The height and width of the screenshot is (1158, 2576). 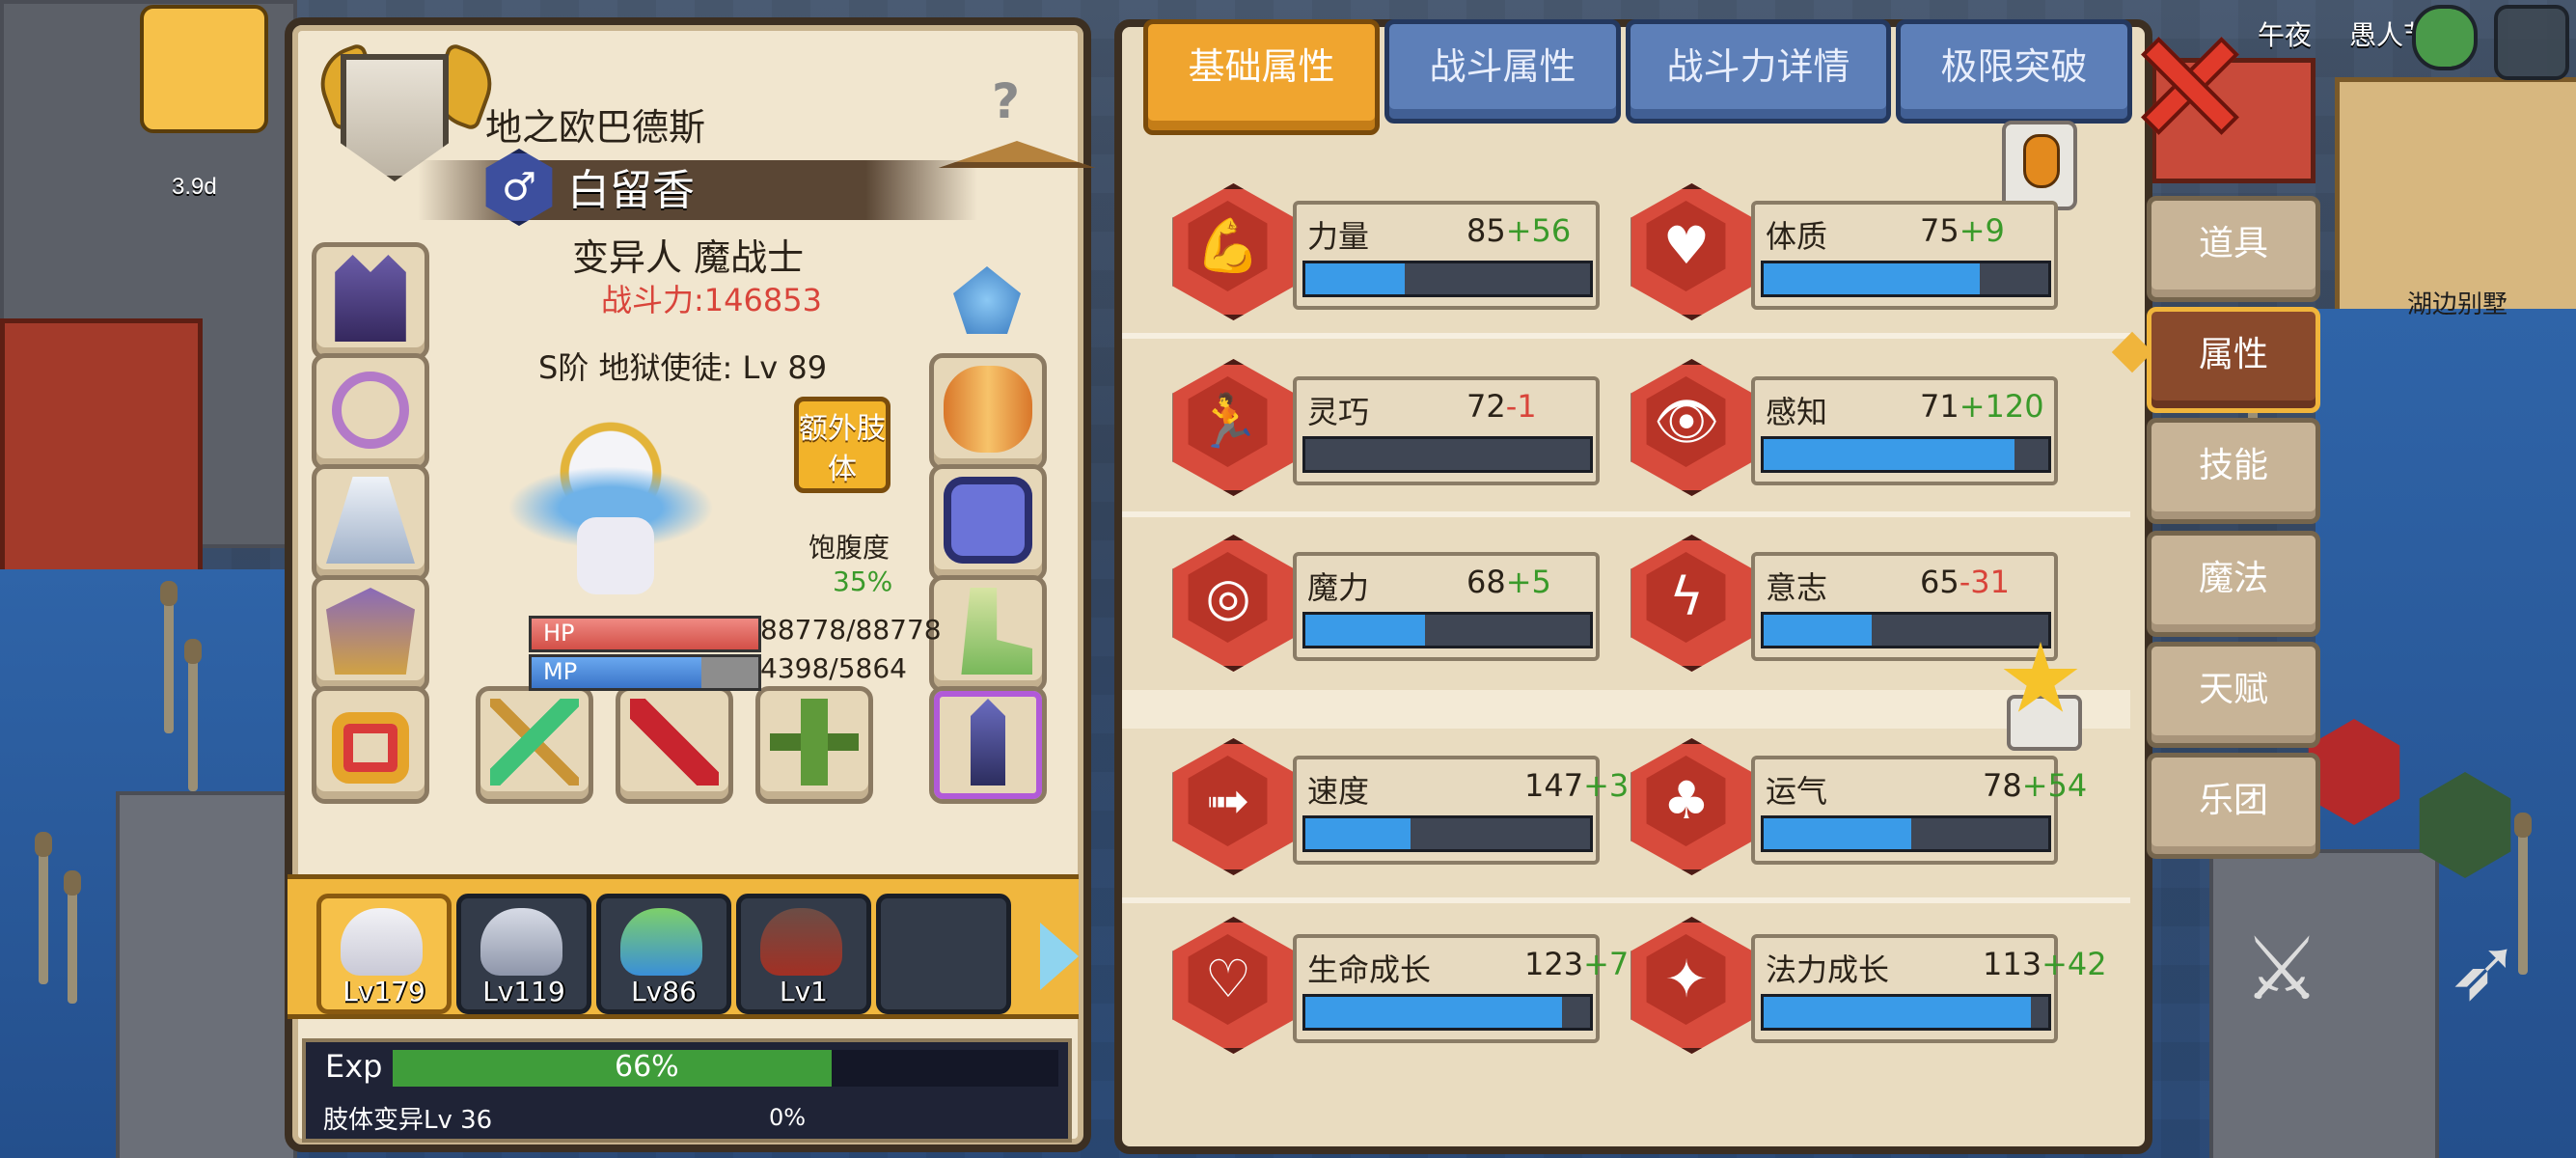 What do you see at coordinates (1982, 230) in the screenshot?
I see `attribute-bonus: +9` at bounding box center [1982, 230].